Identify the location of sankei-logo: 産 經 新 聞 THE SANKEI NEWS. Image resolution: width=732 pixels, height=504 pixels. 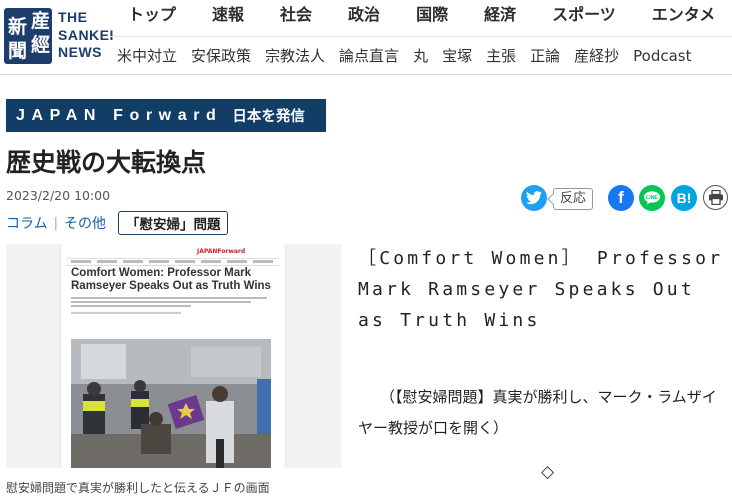
(58, 37).